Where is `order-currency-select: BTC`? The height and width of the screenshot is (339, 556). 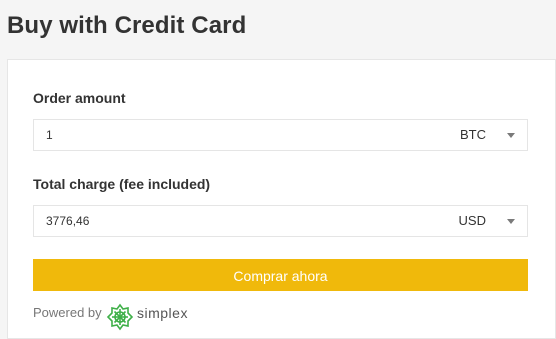
order-currency-select: BTC is located at coordinates (473, 134).